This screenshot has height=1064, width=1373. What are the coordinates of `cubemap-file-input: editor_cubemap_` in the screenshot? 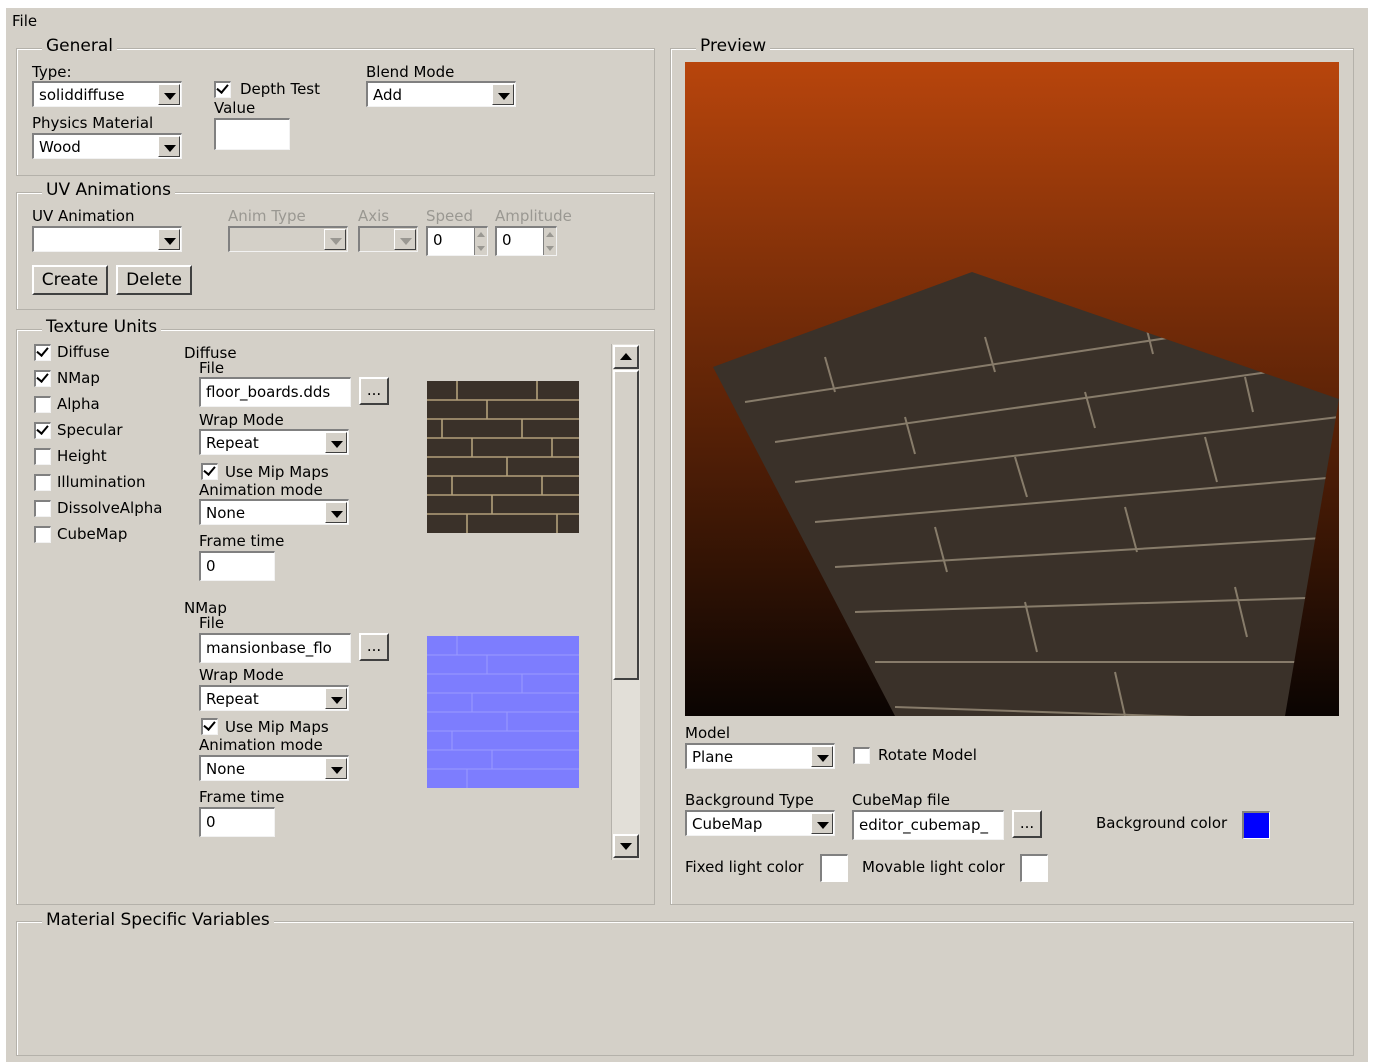 It's located at (928, 825).